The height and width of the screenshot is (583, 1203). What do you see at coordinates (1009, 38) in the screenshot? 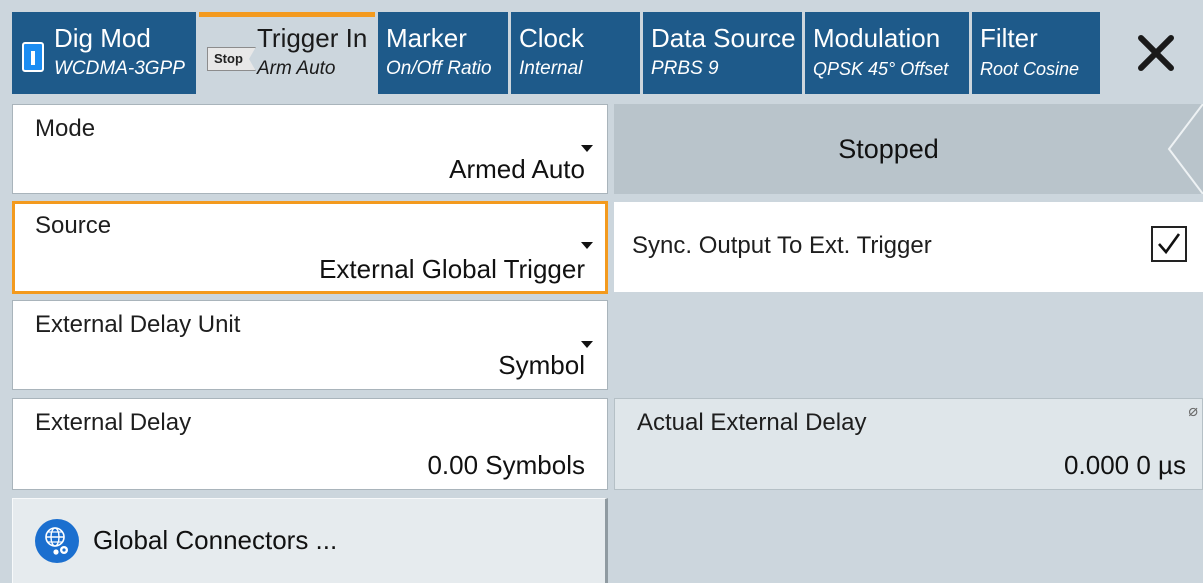
I see `tab-title: Filter` at bounding box center [1009, 38].